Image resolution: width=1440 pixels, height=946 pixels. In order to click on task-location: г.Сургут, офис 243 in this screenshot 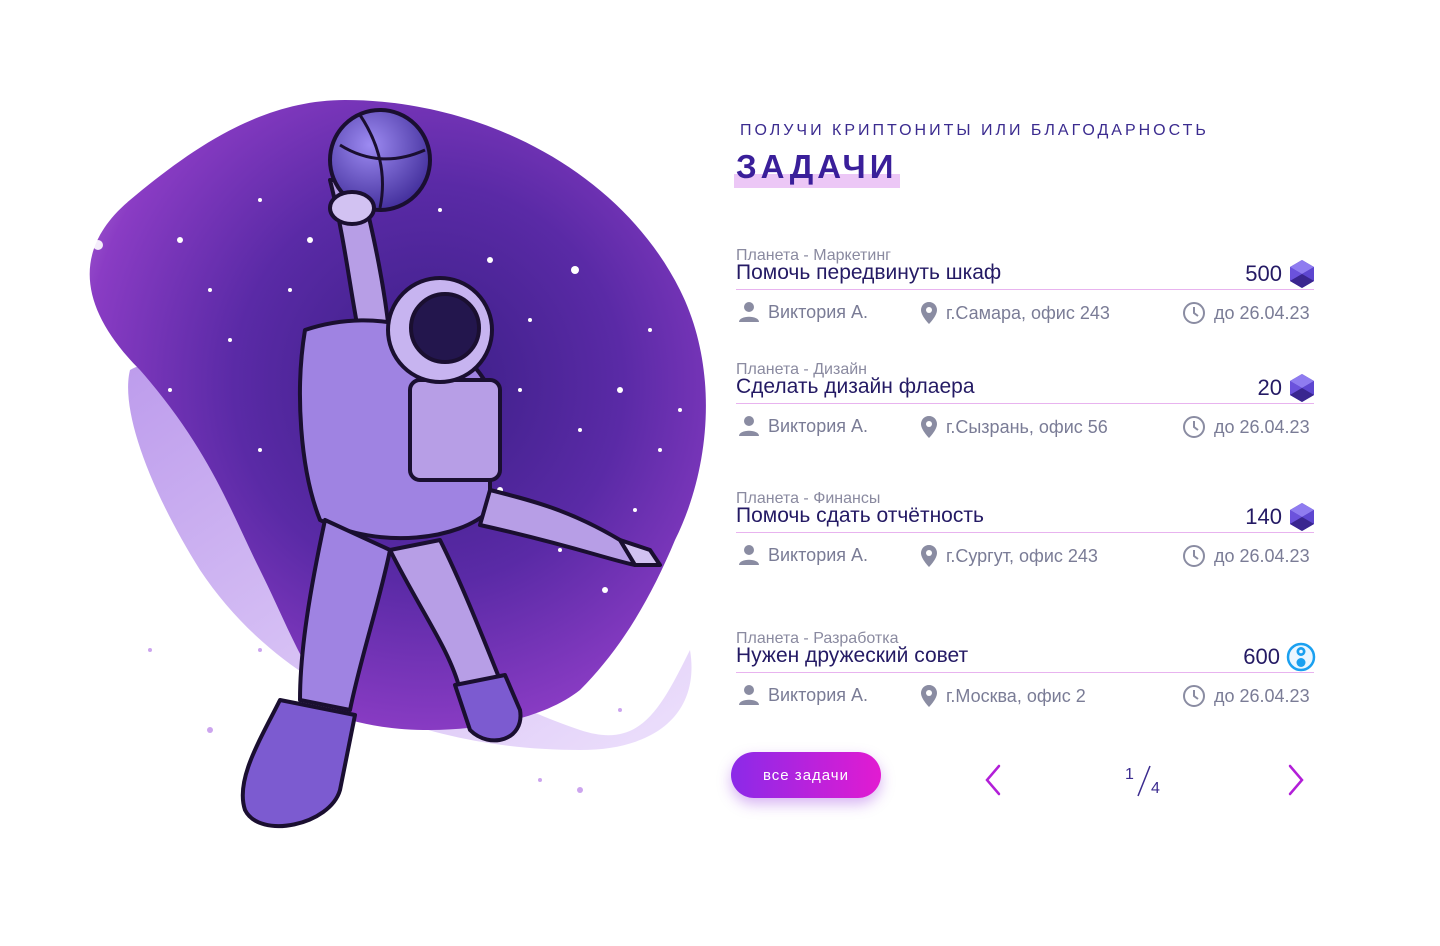, I will do `click(1009, 556)`.